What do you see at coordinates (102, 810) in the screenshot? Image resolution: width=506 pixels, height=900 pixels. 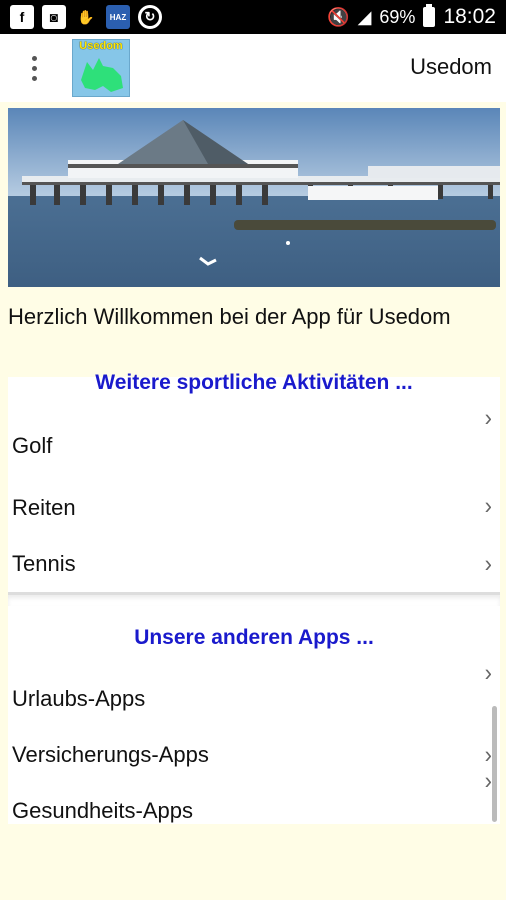 I see `list-item-label: Gesundheits-Apps` at bounding box center [102, 810].